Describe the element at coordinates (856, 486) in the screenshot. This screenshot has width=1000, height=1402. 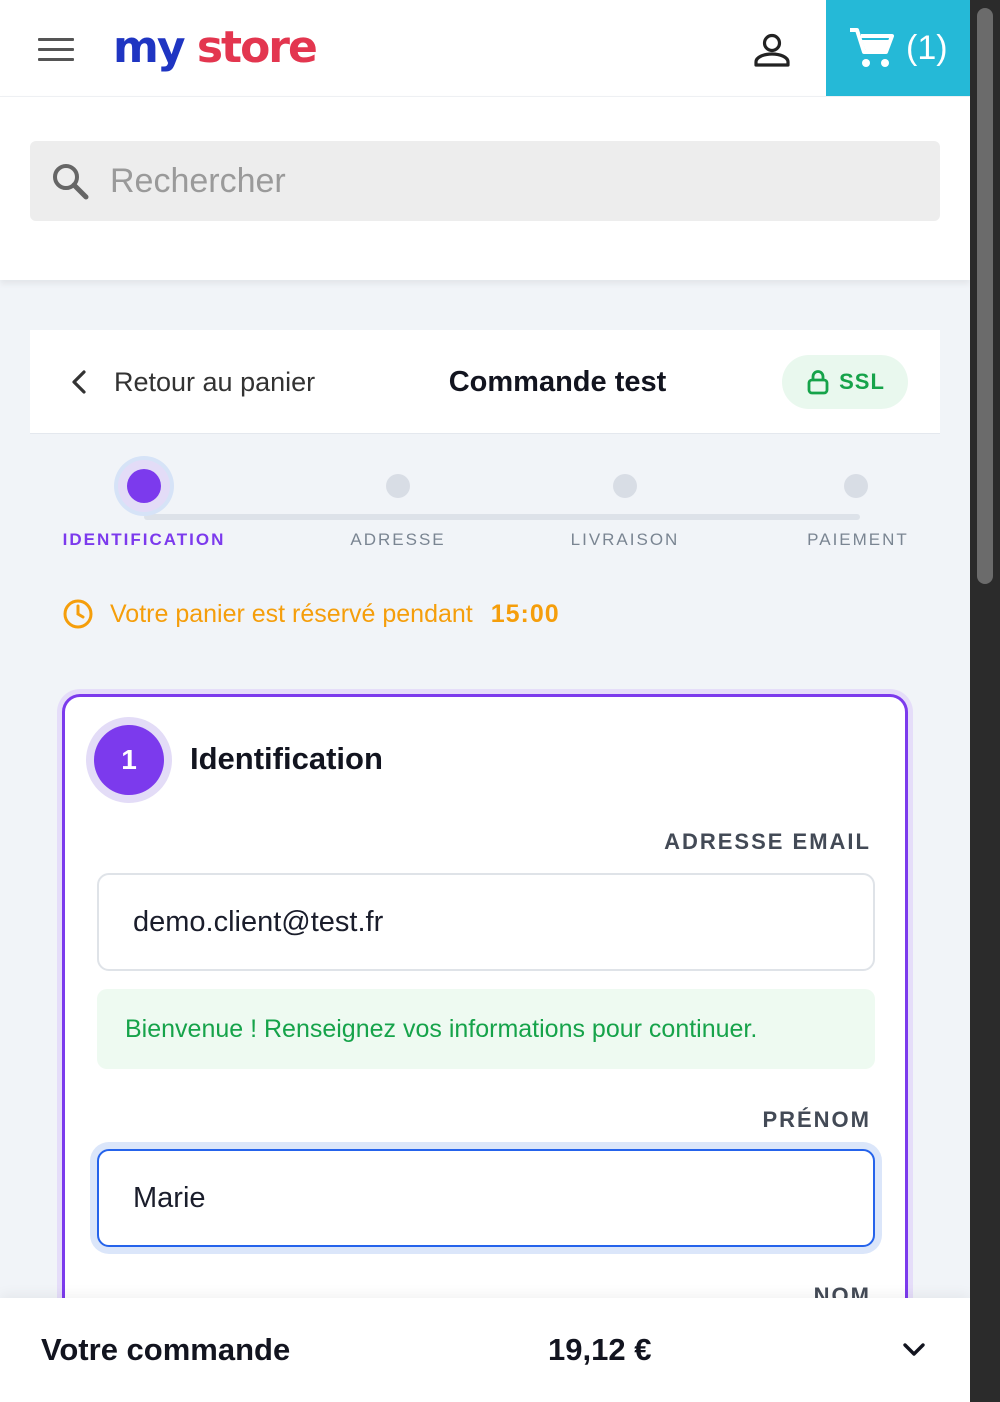
I see `step-dot-paiement` at that location.